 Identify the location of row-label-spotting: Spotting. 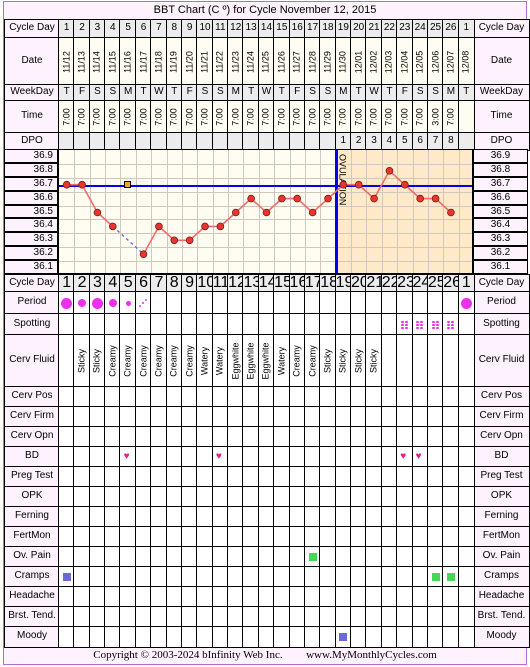
(32, 324).